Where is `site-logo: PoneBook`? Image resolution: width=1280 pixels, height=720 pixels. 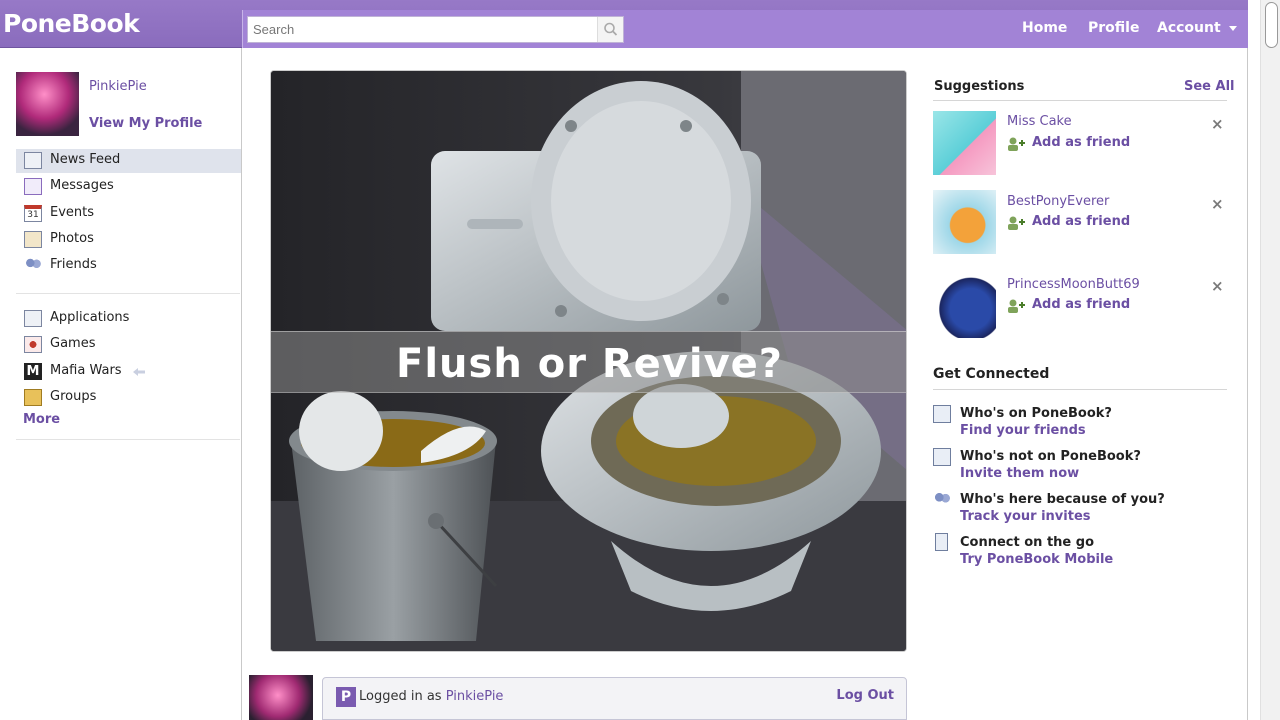 site-logo: PoneBook is located at coordinates (71, 23).